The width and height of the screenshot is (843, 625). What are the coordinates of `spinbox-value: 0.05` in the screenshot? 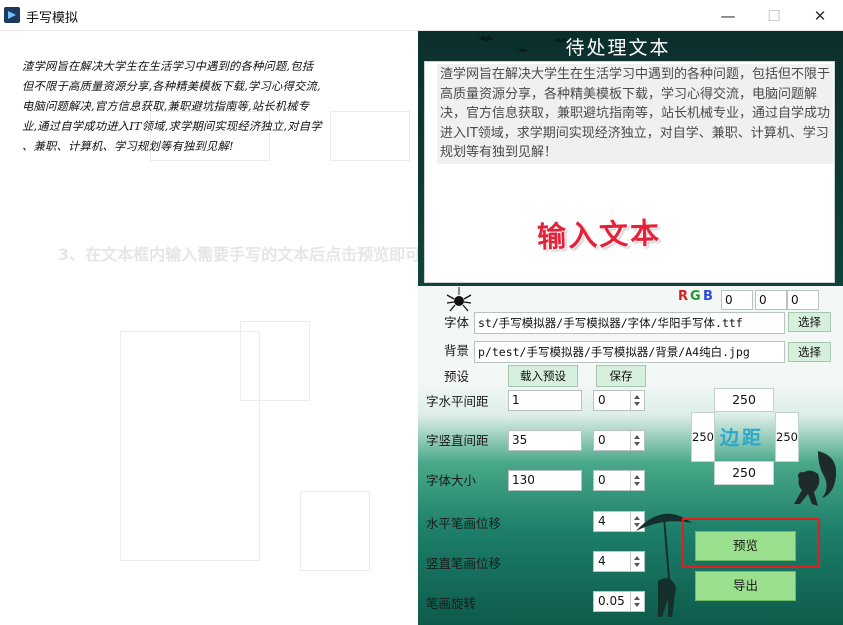 It's located at (611, 601).